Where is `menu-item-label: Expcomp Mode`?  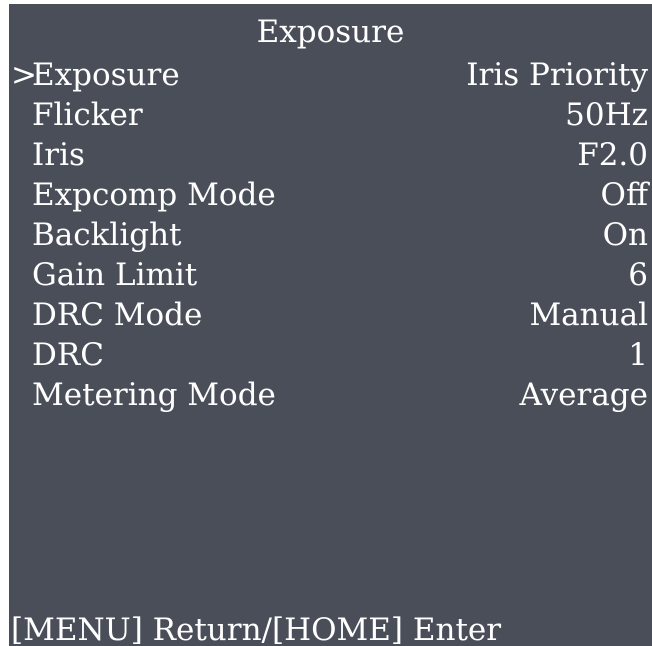 menu-item-label: Expcomp Mode is located at coordinates (154, 195).